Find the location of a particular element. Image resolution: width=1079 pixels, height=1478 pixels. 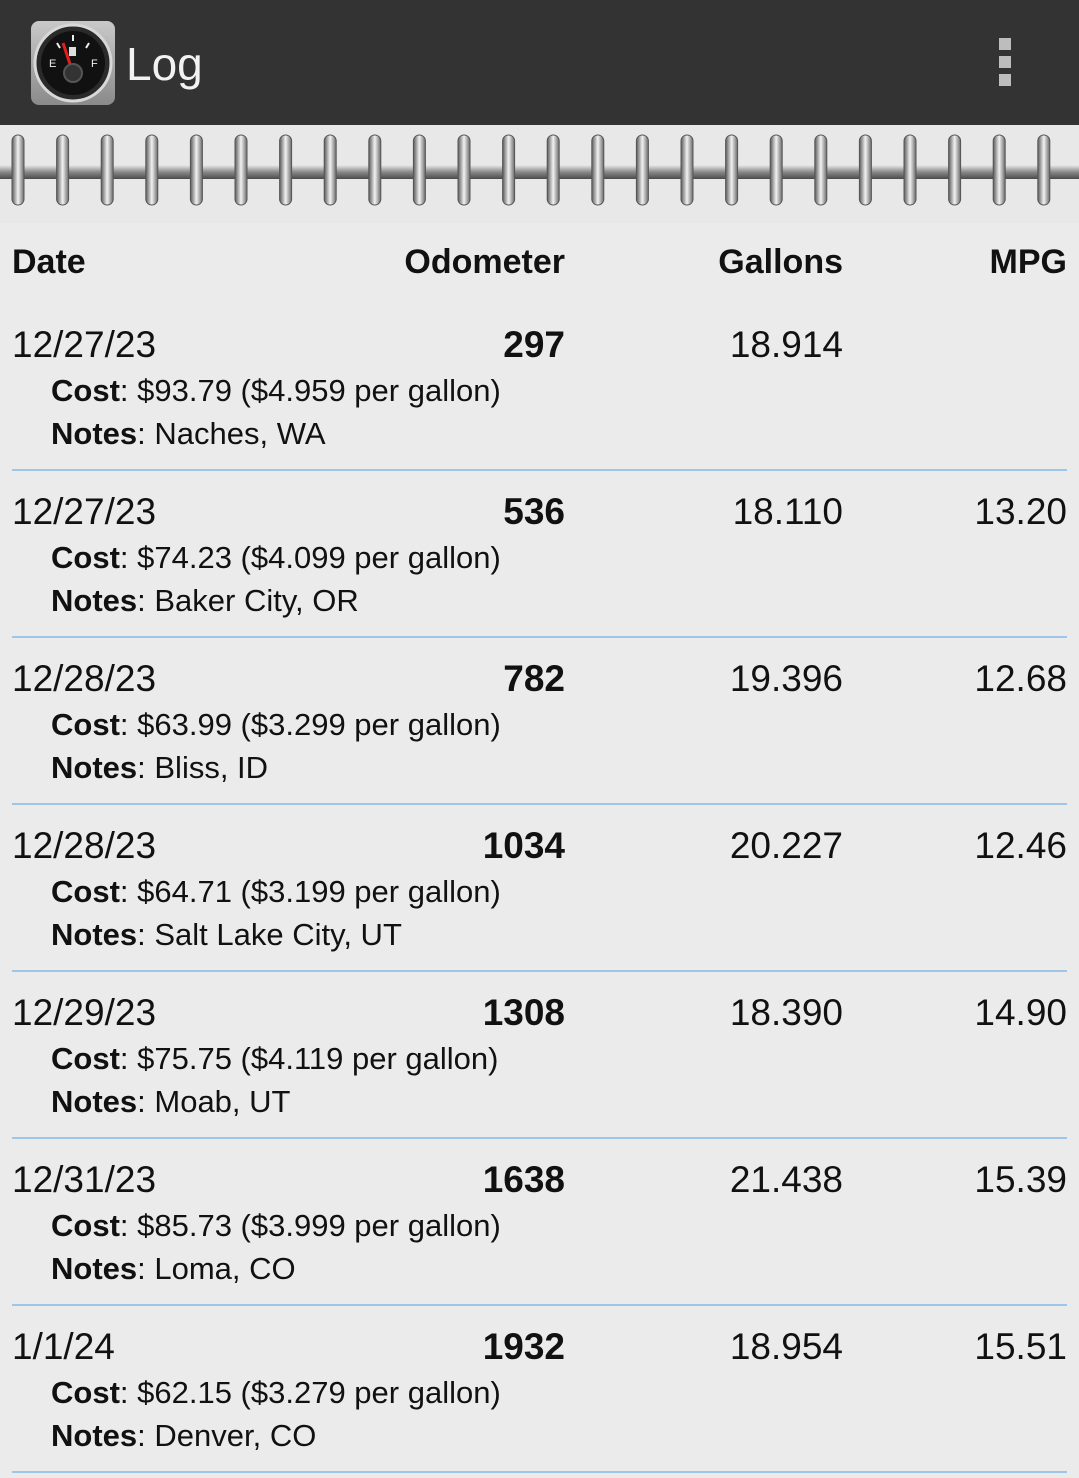

notes-value: Loma, CO is located at coordinates (225, 1268).